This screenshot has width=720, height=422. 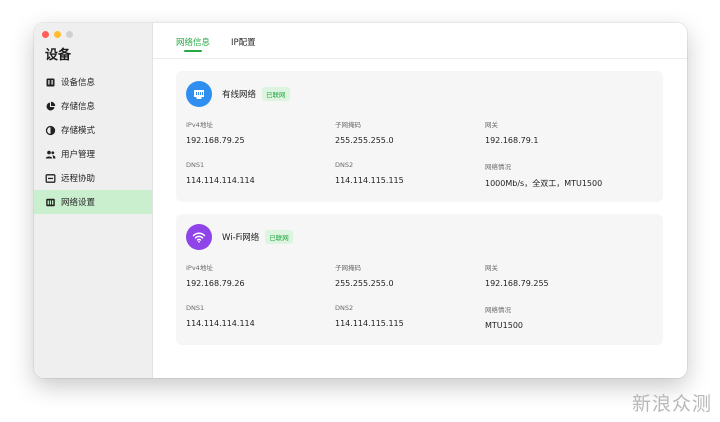 What do you see at coordinates (276, 94) in the screenshot?
I see `wired-status-badge: 已联网` at bounding box center [276, 94].